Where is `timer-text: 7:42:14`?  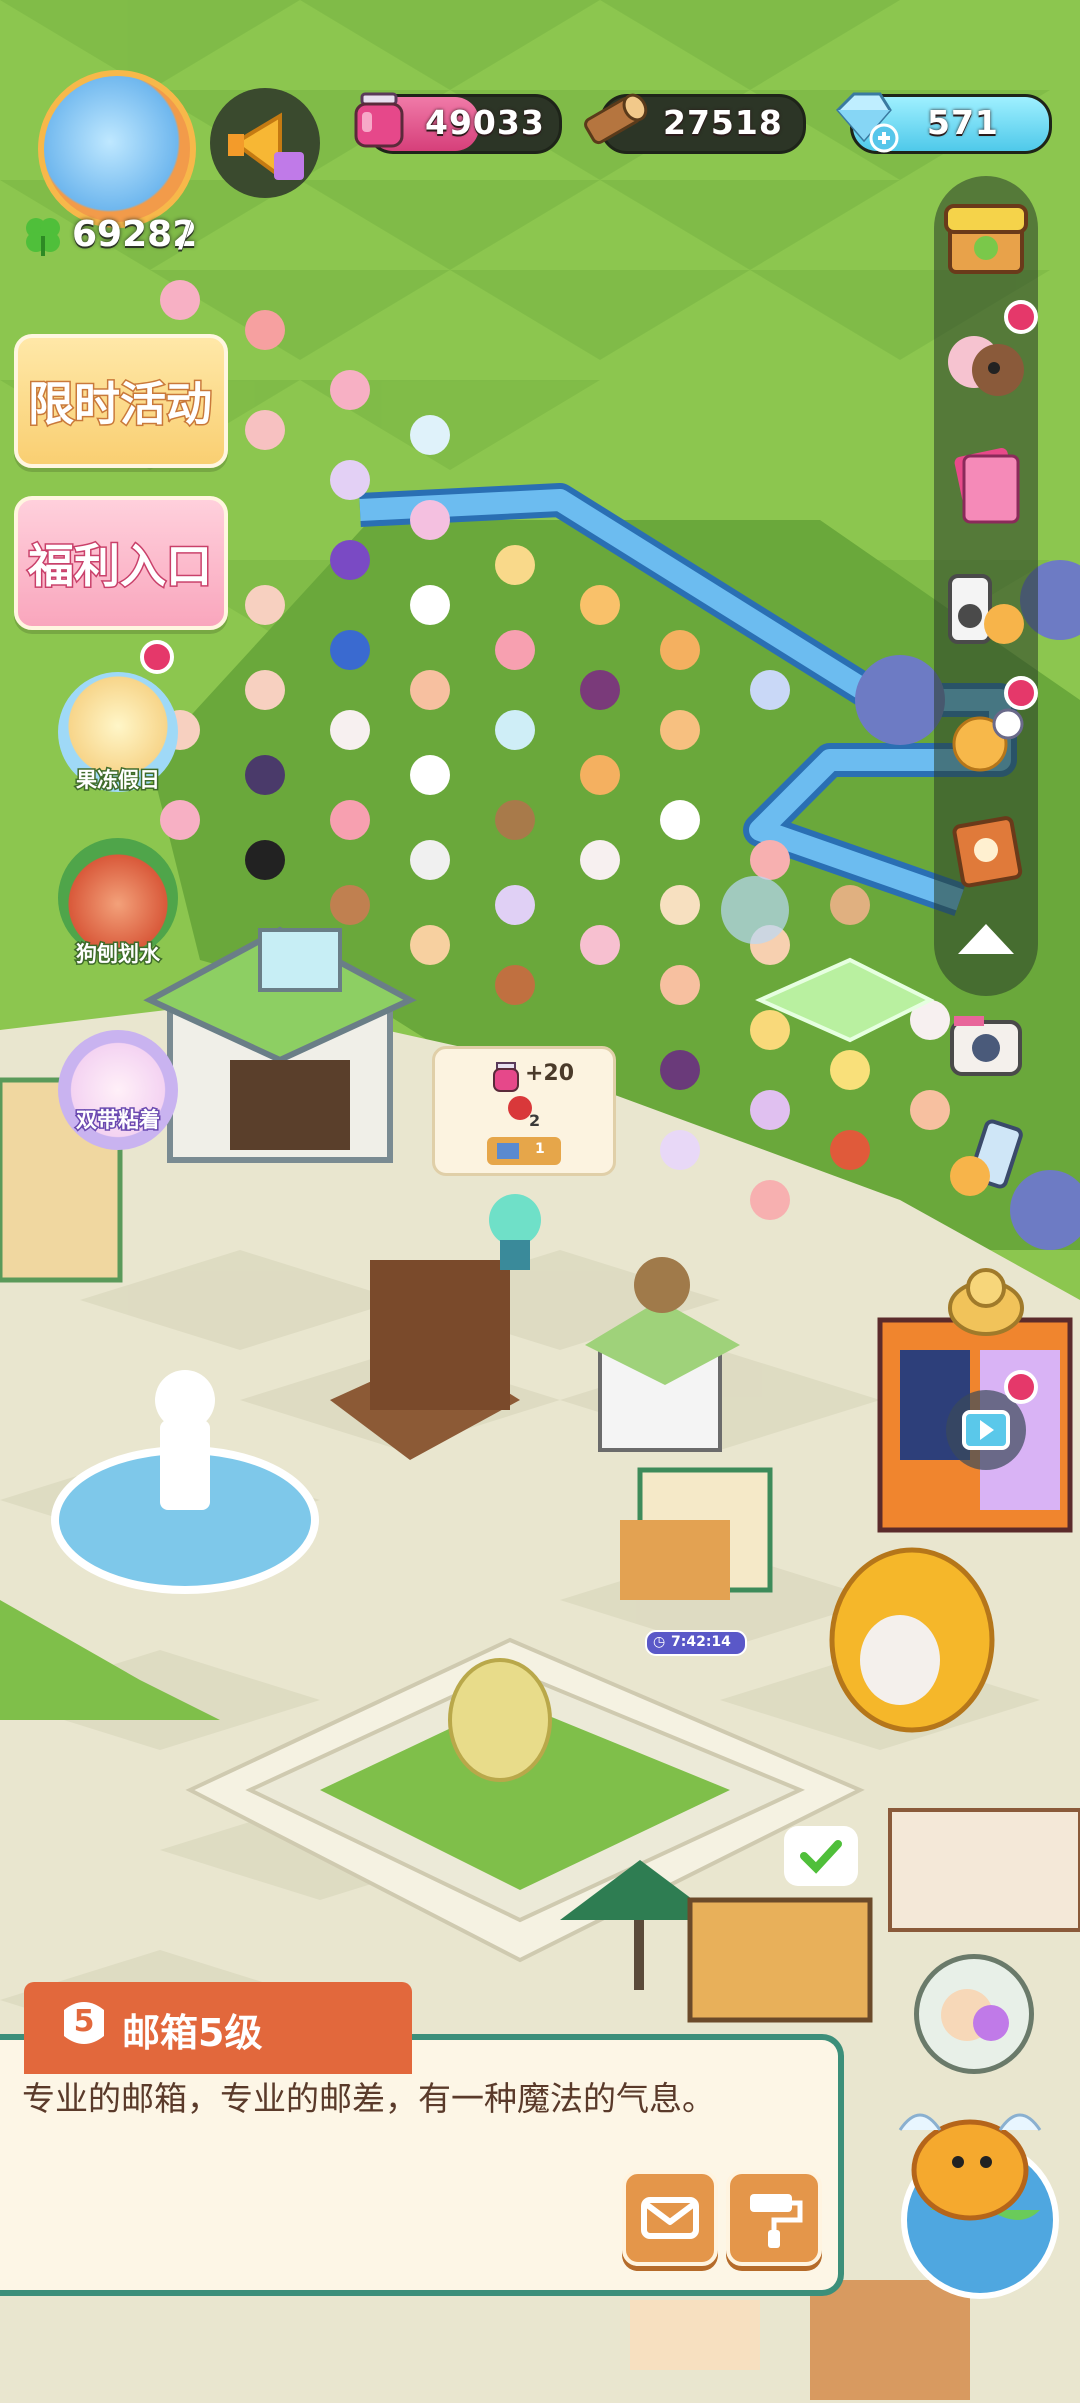
timer-text: 7:42:14 is located at coordinates (701, 1642).